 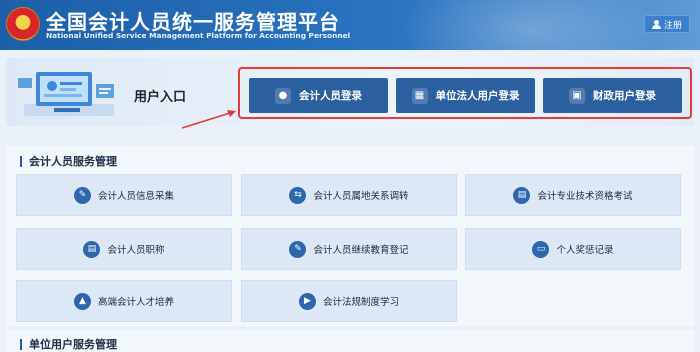 What do you see at coordinates (330, 96) in the screenshot?
I see `accountant-login-label: 会计人员登录` at bounding box center [330, 96].